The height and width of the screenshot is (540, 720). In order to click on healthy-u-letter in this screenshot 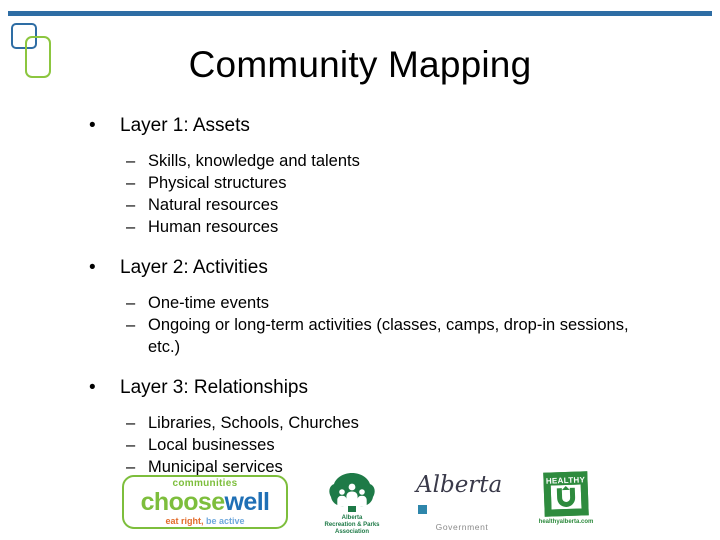, I will do `click(566, 498)`.